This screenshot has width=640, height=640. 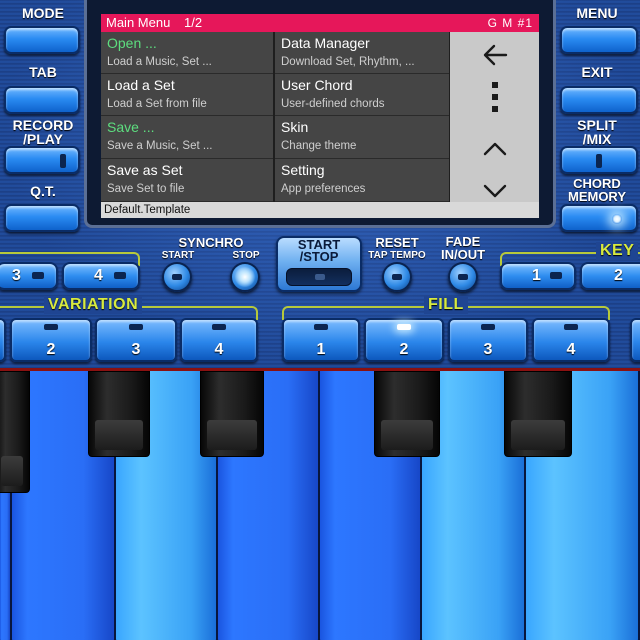 What do you see at coordinates (320, 210) in the screenshot?
I see `template-status: Default.Template` at bounding box center [320, 210].